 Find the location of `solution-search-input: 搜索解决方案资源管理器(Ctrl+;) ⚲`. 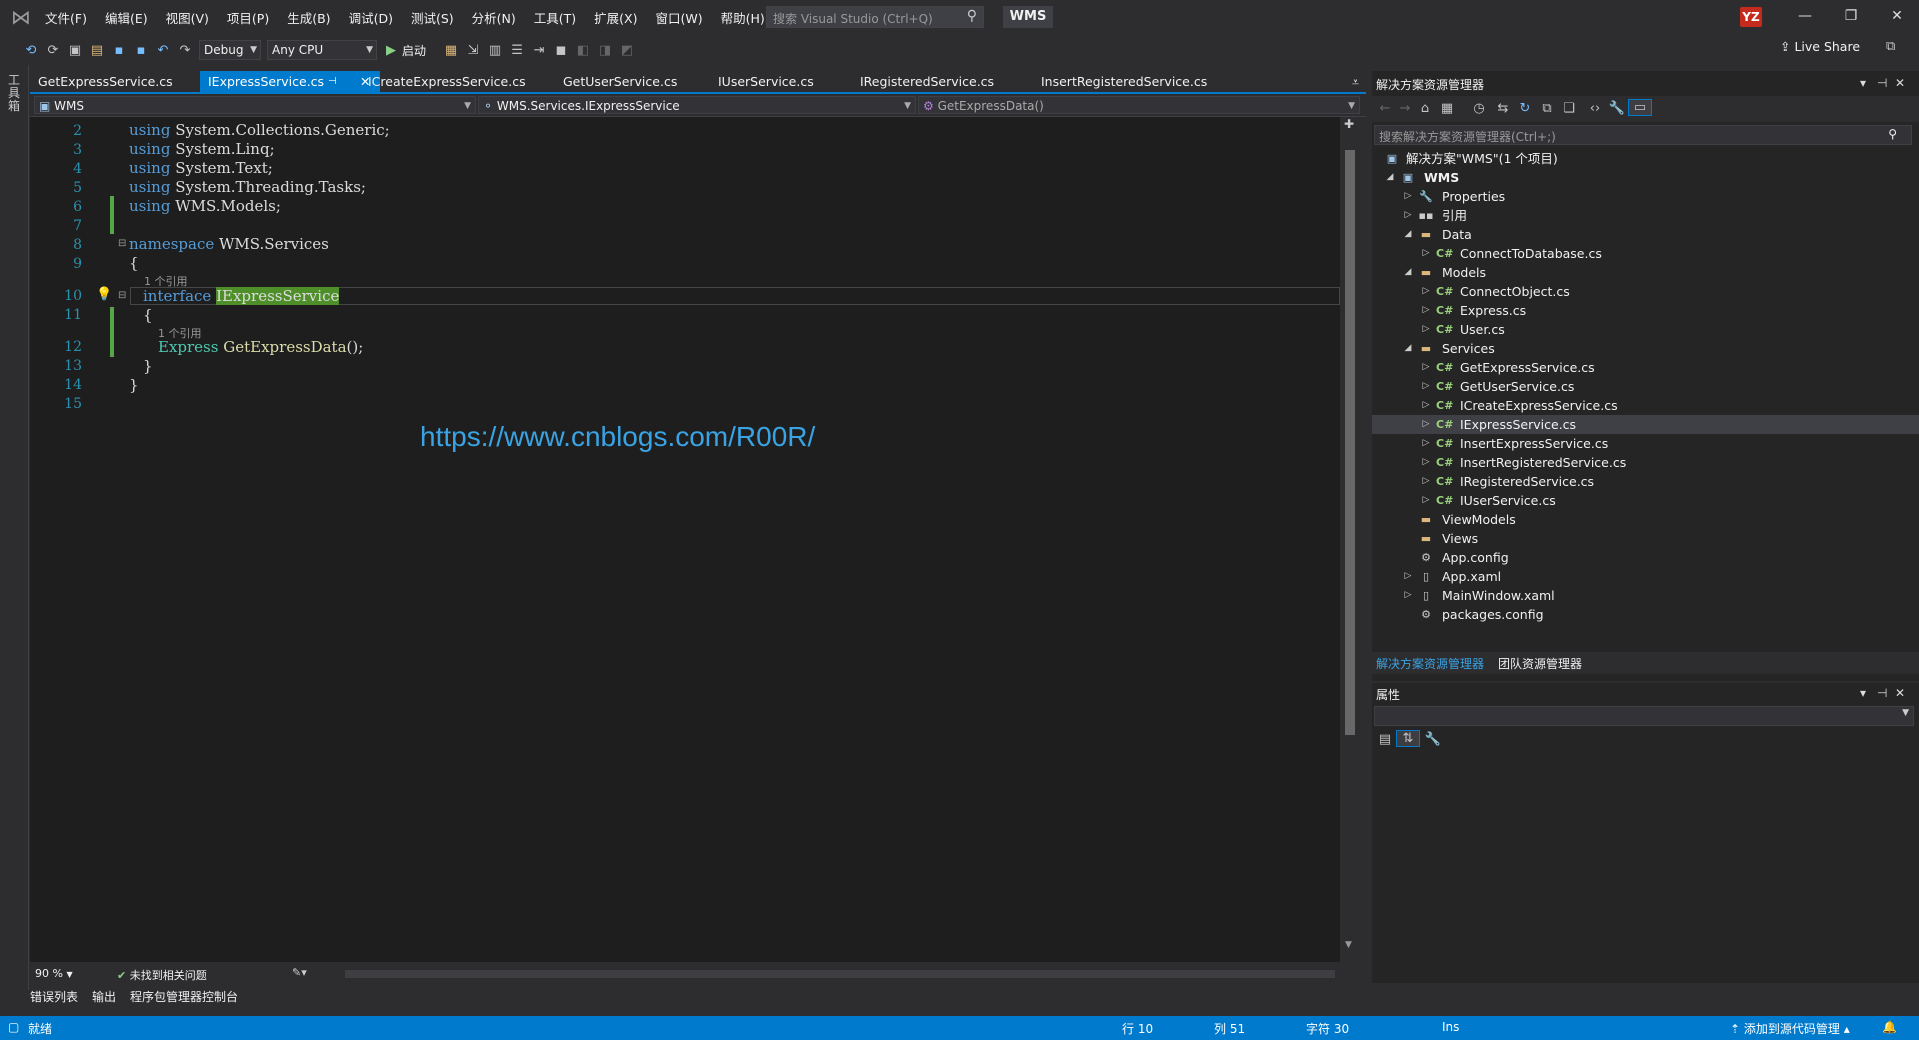

solution-search-input: 搜索解决方案资源管理器(Ctrl+;) ⚲ is located at coordinates (1643, 135).